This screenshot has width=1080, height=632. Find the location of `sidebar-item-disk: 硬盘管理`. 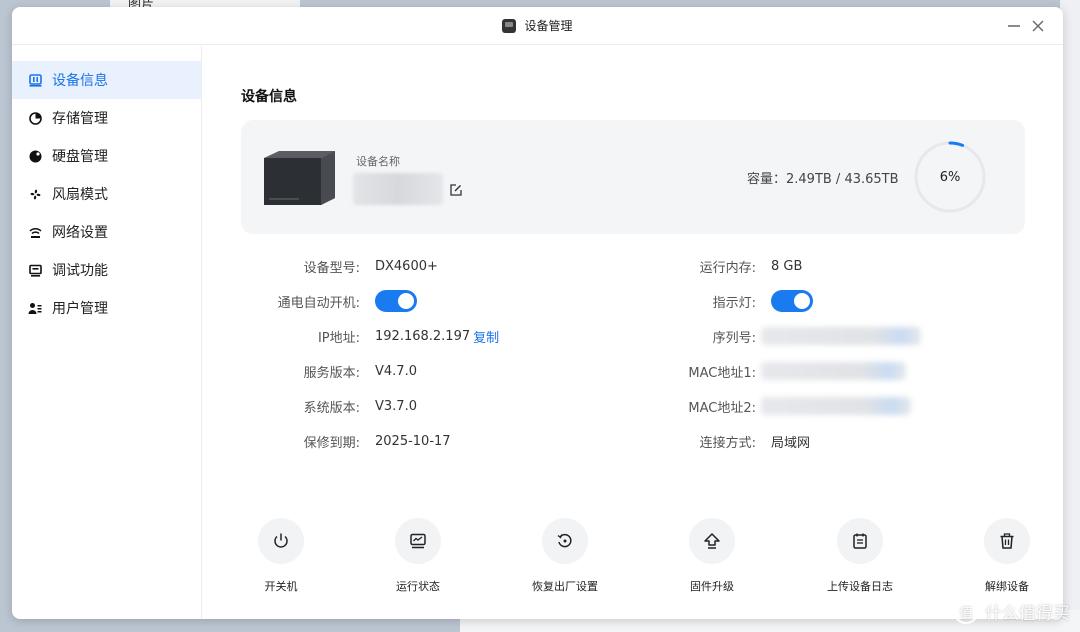

sidebar-item-disk: 硬盘管理 is located at coordinates (106, 156).